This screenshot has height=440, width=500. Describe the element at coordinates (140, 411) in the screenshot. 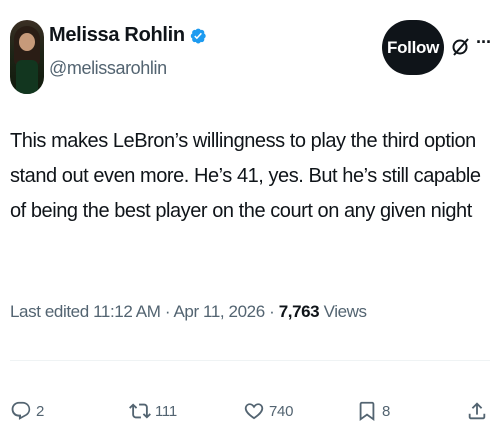

I see `repost-icon` at that location.